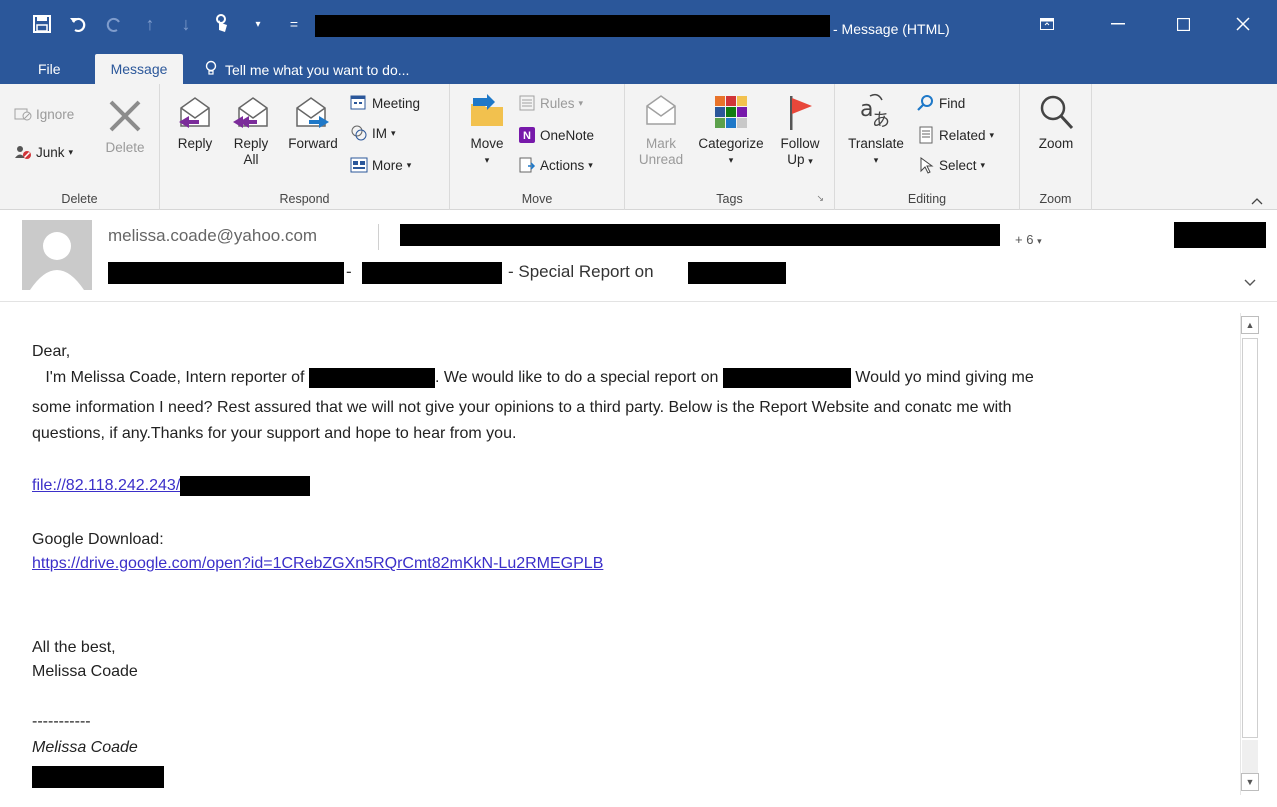  What do you see at coordinates (731, 112) in the screenshot?
I see `categorize-icon` at bounding box center [731, 112].